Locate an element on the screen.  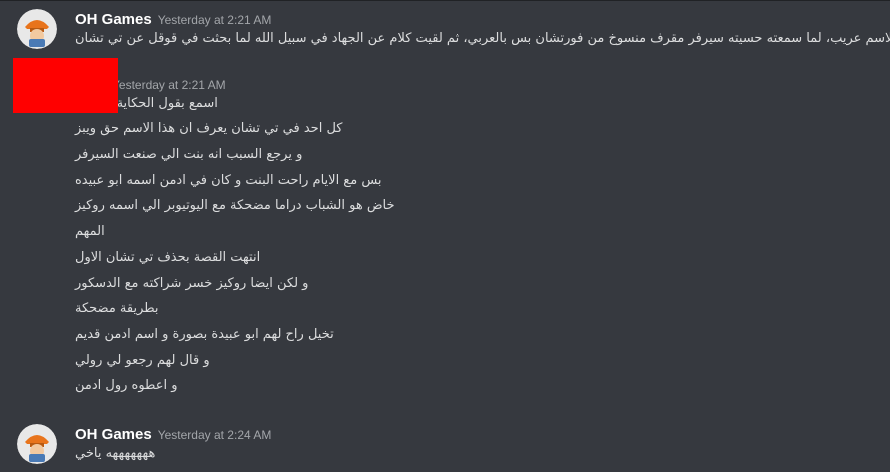
message-text: بطريقة مضحكة is located at coordinates (117, 308).